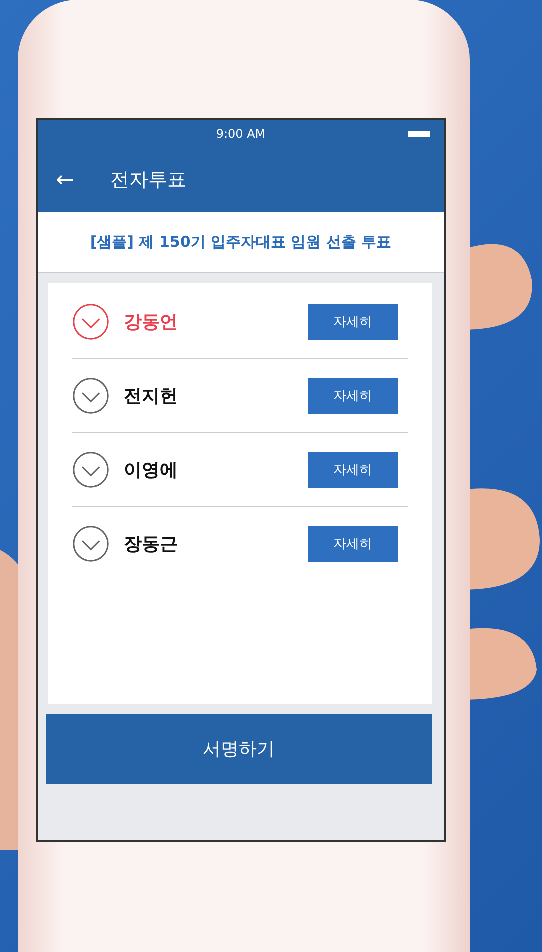  I want to click on vote-title: [샘플] 제 150기 입주자대표 임원 선출 투표, so click(241, 242).